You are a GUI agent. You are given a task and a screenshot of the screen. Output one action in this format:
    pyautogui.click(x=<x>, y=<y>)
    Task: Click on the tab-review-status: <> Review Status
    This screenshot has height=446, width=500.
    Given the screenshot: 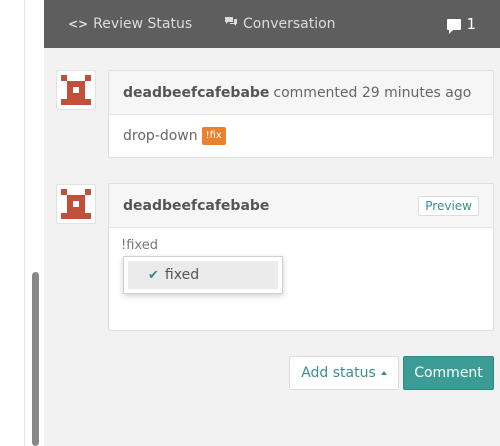 What is the action you would take?
    pyautogui.click(x=130, y=24)
    